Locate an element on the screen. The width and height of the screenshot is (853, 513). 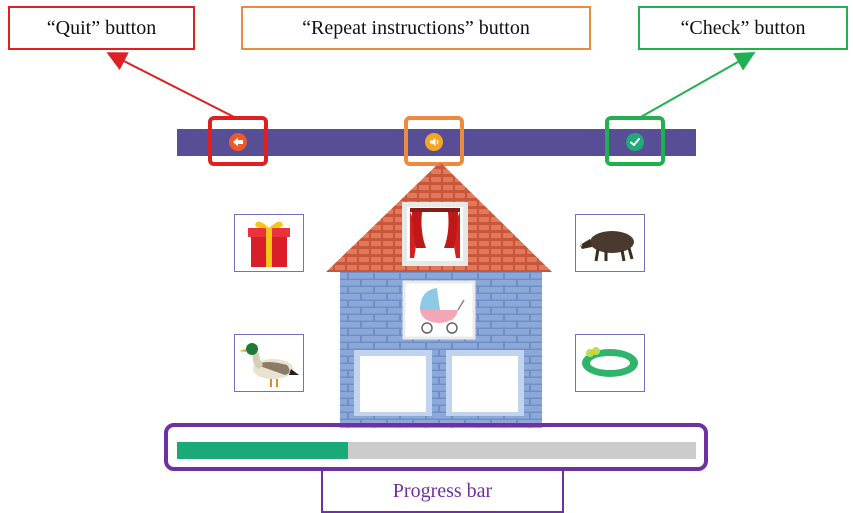
card-gift is located at coordinates (269, 243).